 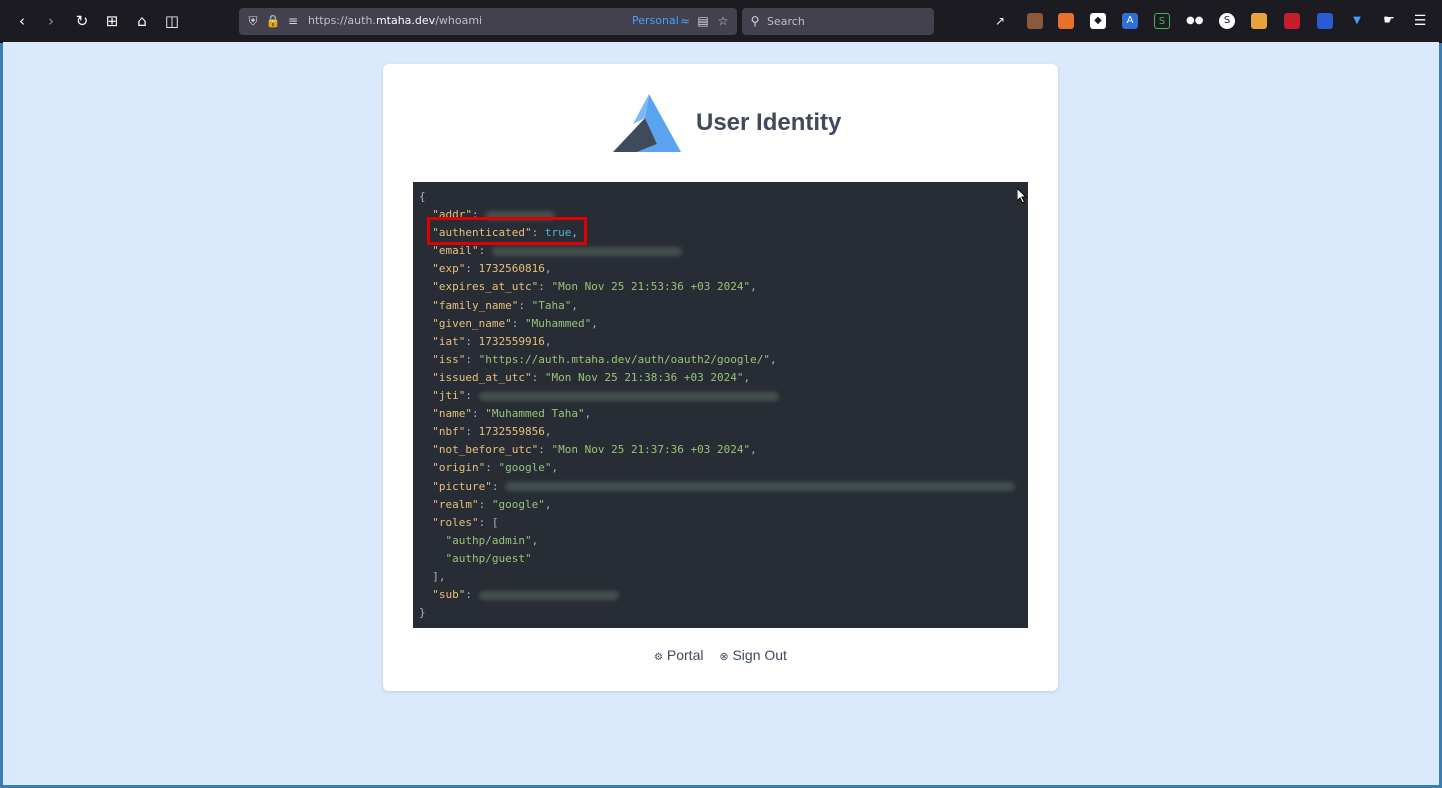 I want to click on sign-out-link: ⊗ Sign Out, so click(x=753, y=655).